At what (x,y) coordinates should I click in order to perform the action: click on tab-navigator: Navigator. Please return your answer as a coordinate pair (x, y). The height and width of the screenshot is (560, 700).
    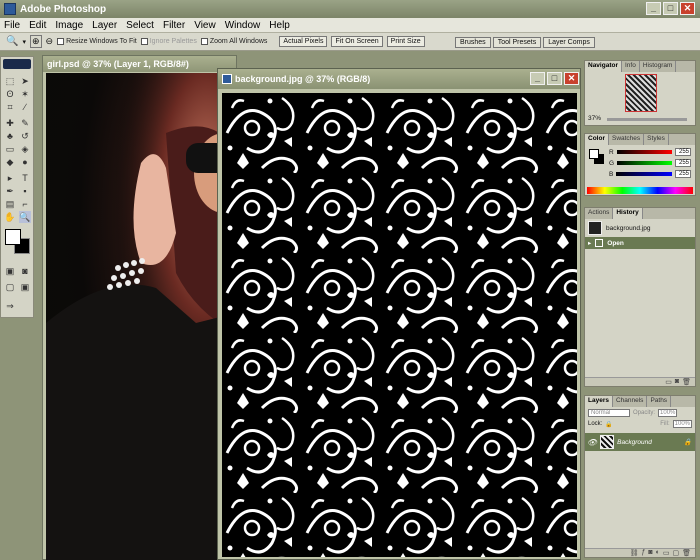
    Looking at the image, I should click on (603, 66).